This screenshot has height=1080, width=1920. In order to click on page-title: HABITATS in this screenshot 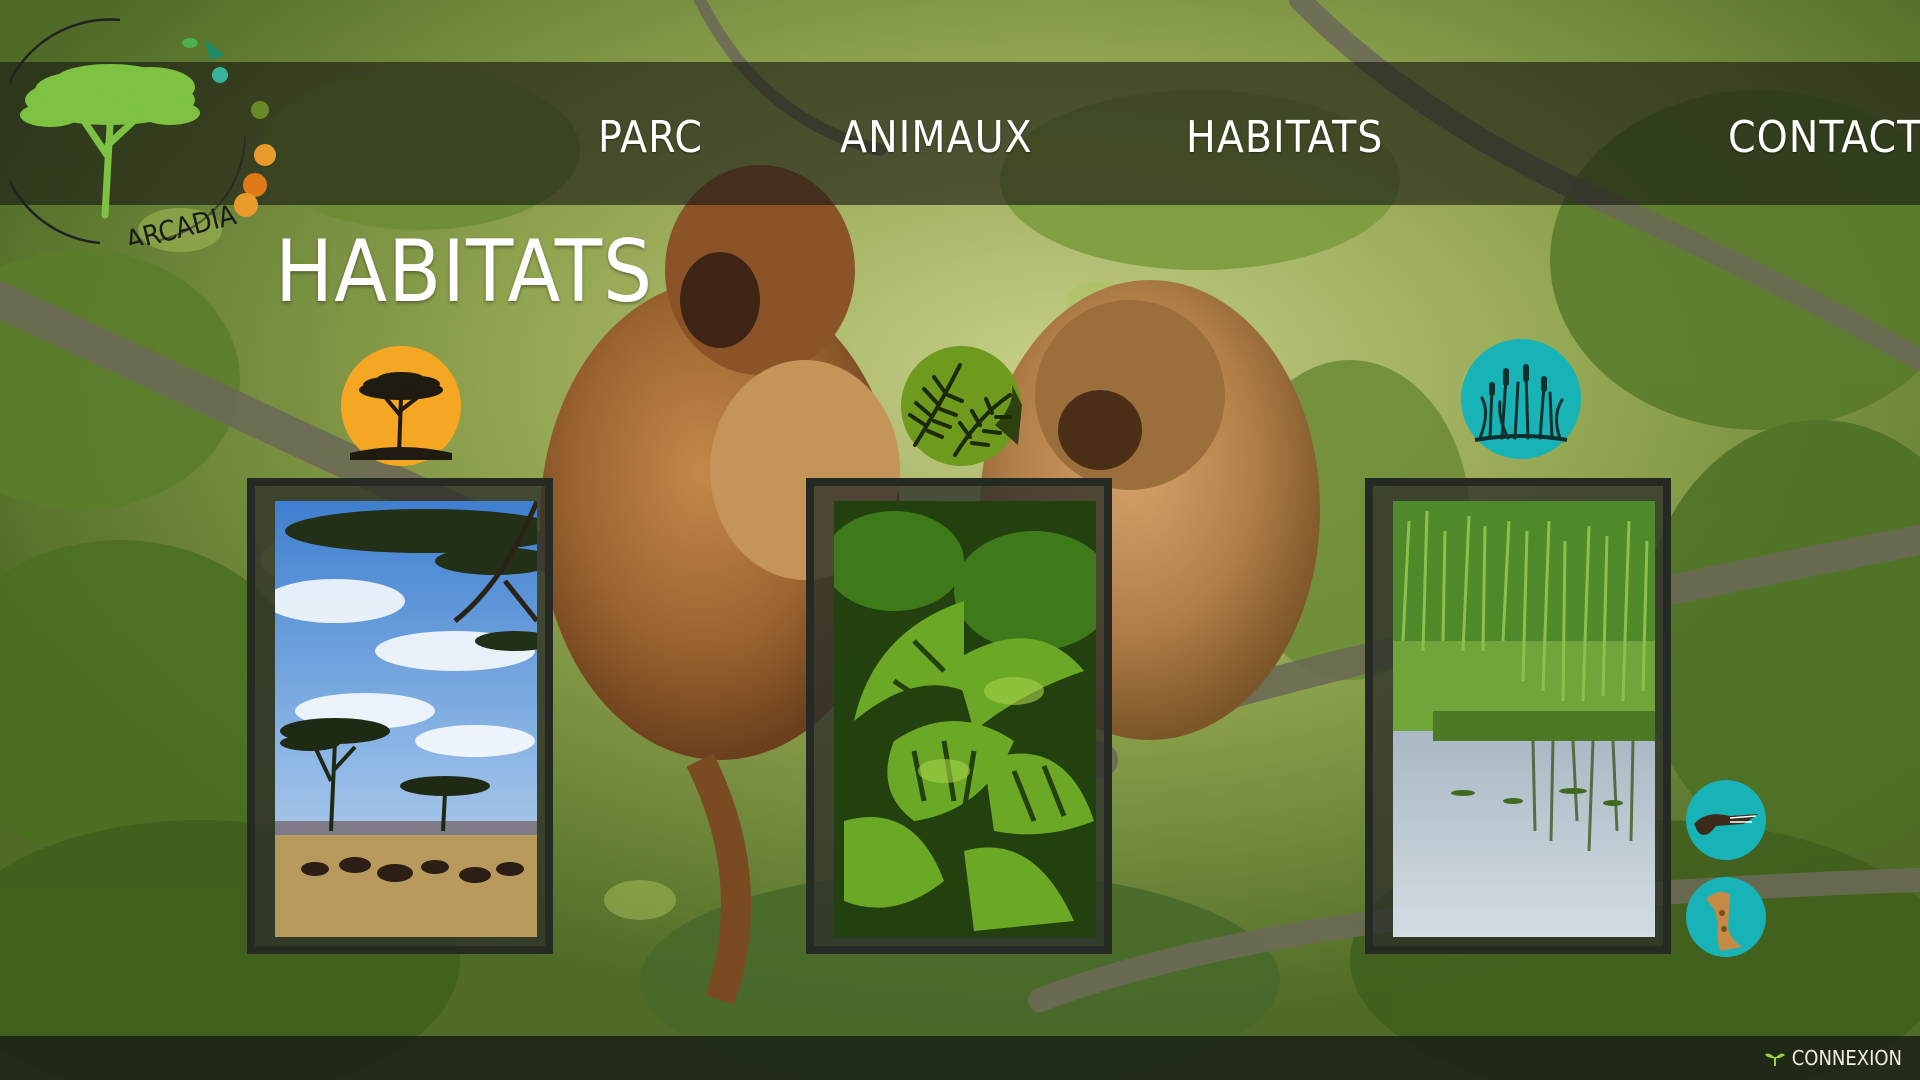, I will do `click(464, 272)`.